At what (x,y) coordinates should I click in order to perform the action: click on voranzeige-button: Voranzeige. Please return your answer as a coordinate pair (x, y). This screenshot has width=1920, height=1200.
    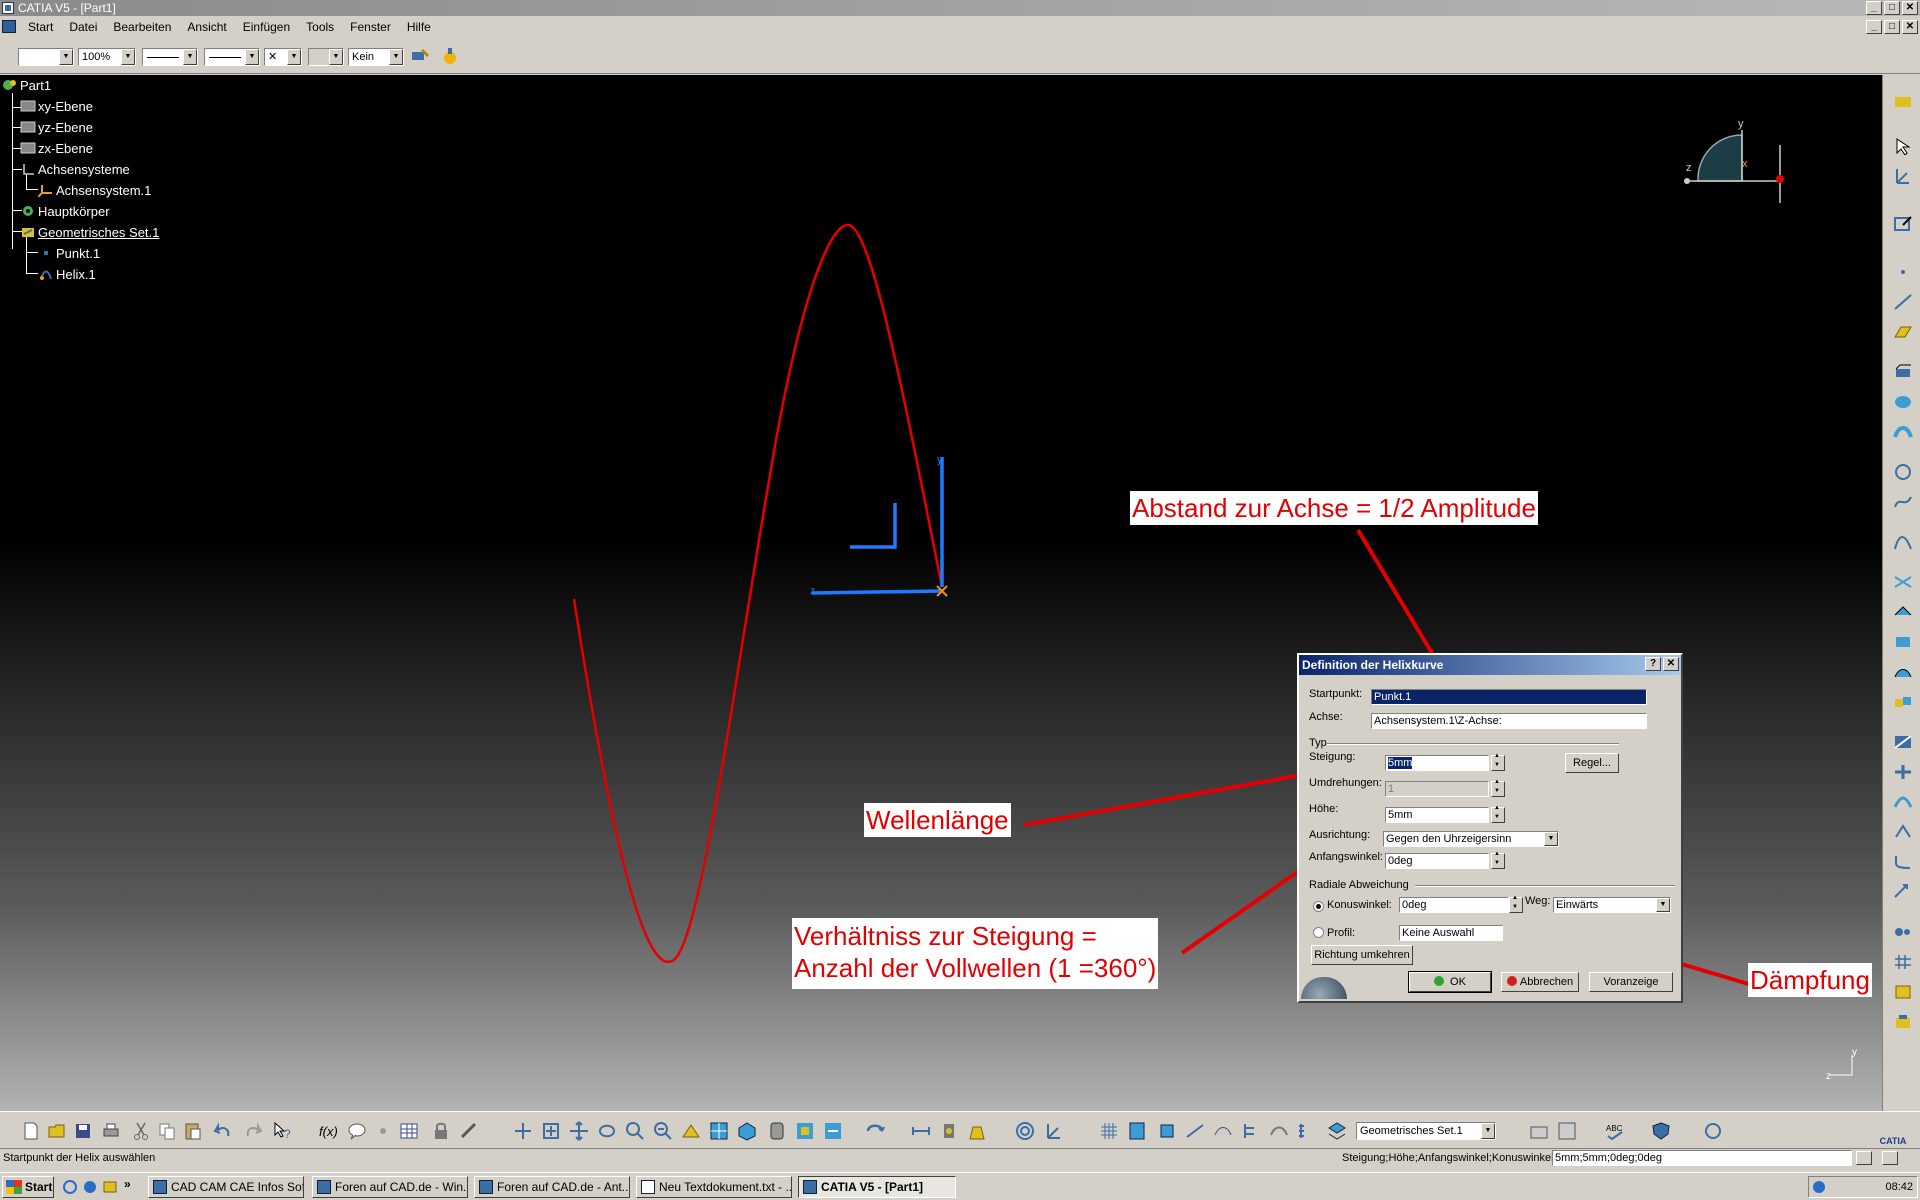
    Looking at the image, I should click on (1631, 982).